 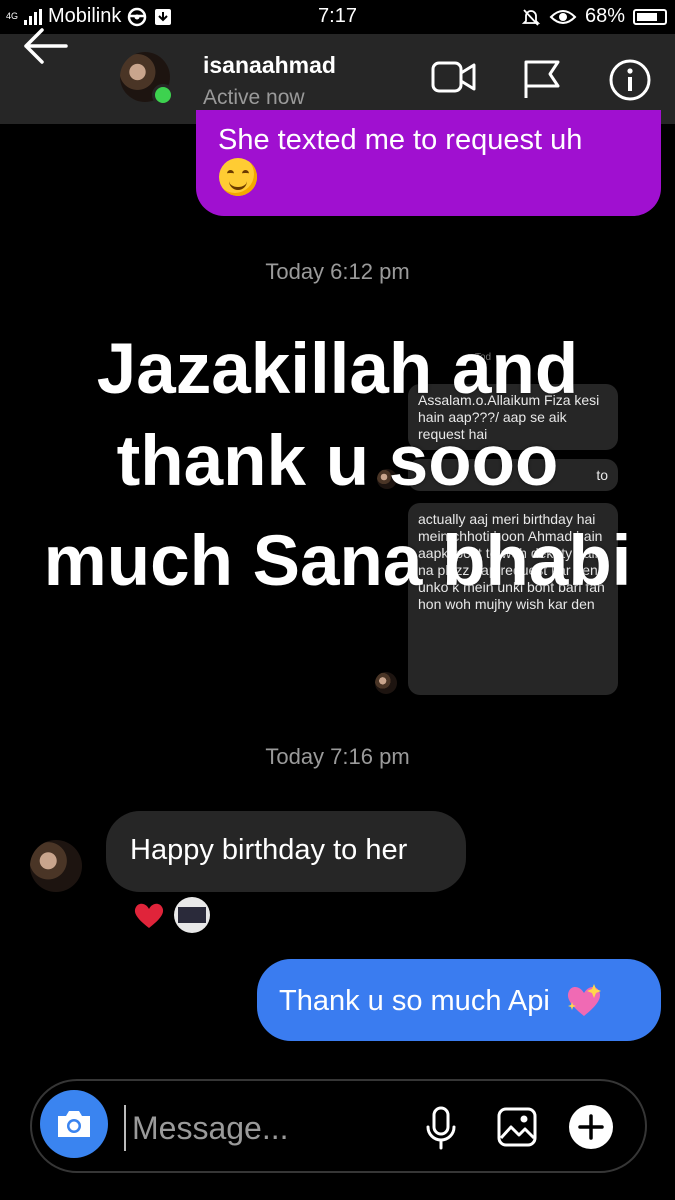 What do you see at coordinates (337, 17) in the screenshot?
I see `status-bar: 4G Mobilink 7:17 68%` at bounding box center [337, 17].